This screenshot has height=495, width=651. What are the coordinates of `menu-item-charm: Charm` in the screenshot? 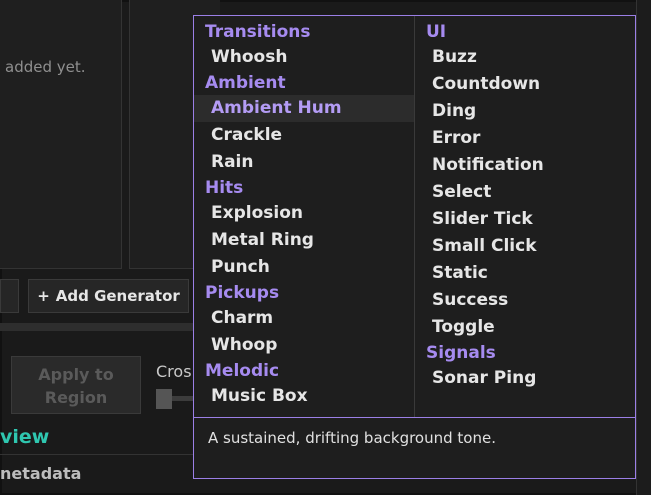 It's located at (304, 318).